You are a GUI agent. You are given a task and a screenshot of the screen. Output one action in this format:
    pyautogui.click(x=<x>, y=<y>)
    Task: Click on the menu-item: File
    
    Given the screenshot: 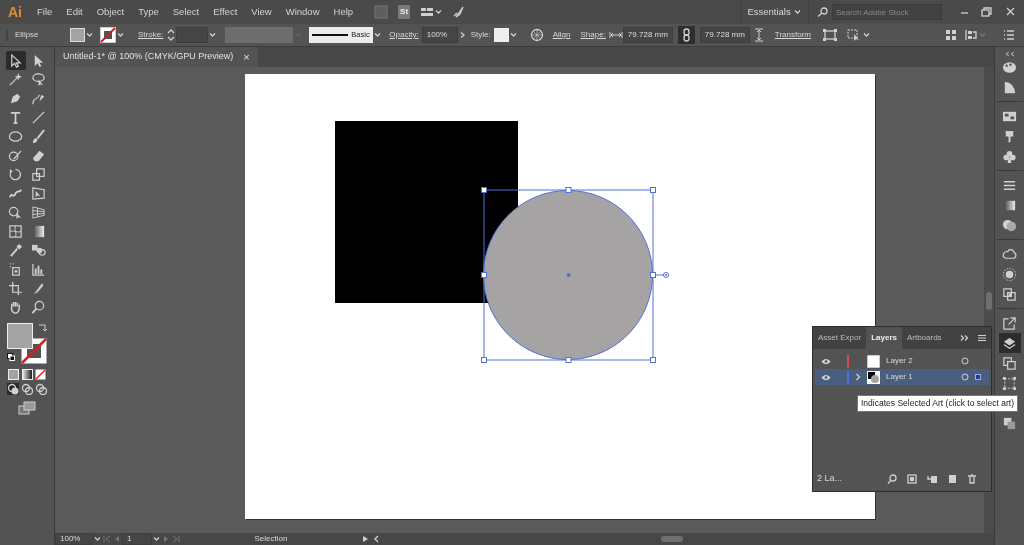 What is the action you would take?
    pyautogui.click(x=45, y=12)
    